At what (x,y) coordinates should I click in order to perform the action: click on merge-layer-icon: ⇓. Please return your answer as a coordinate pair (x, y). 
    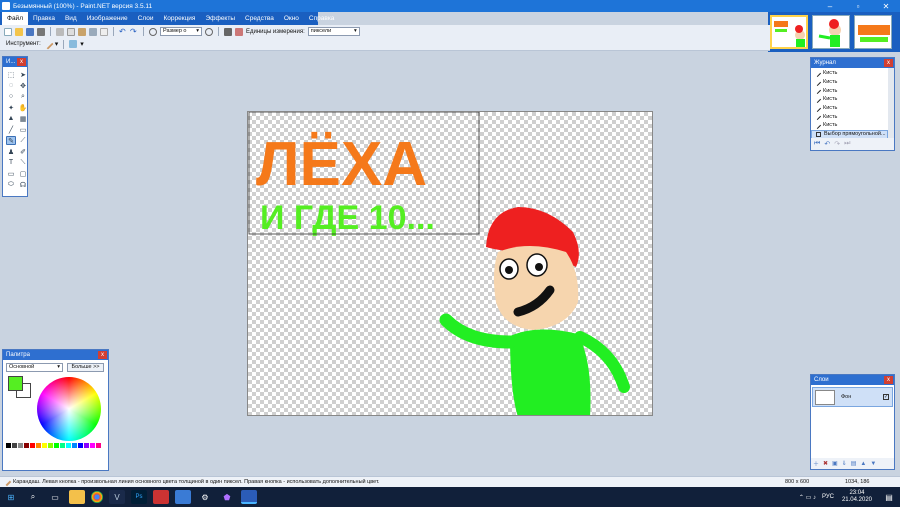
    Looking at the image, I should click on (844, 463).